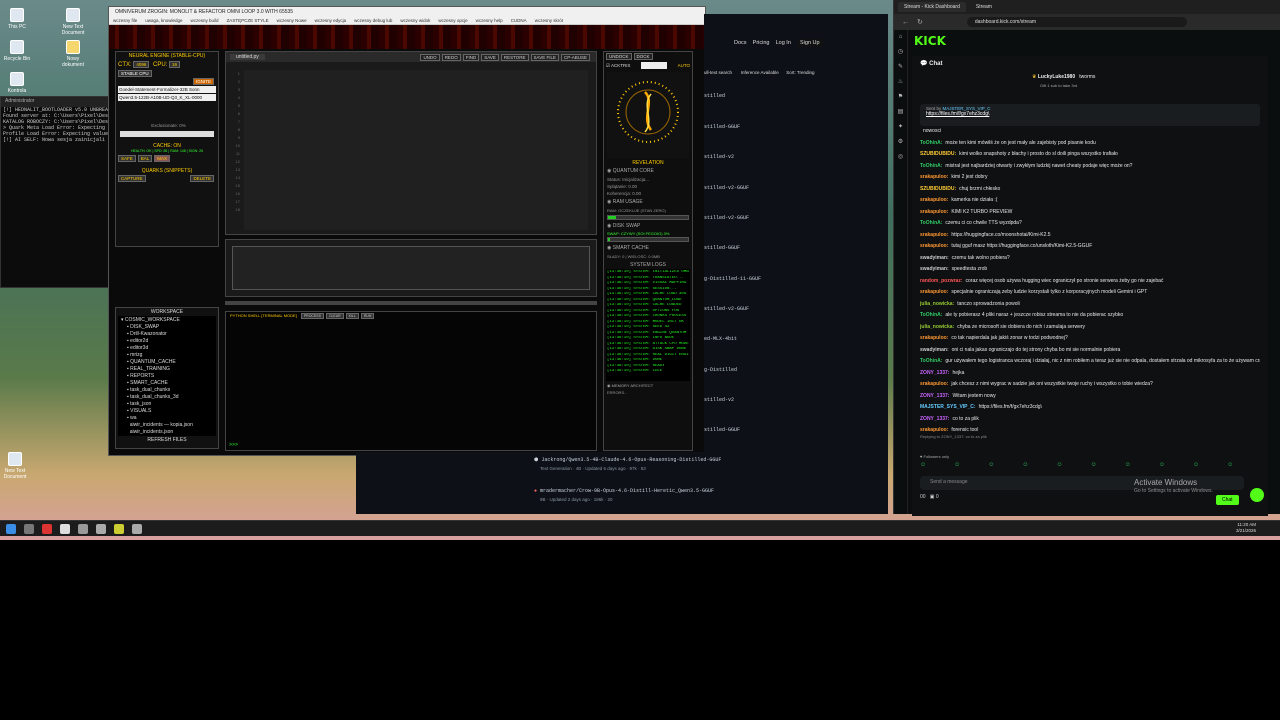 The width and height of the screenshot is (1280, 720). I want to click on menu-item: wczesny opcje, so click(452, 20).